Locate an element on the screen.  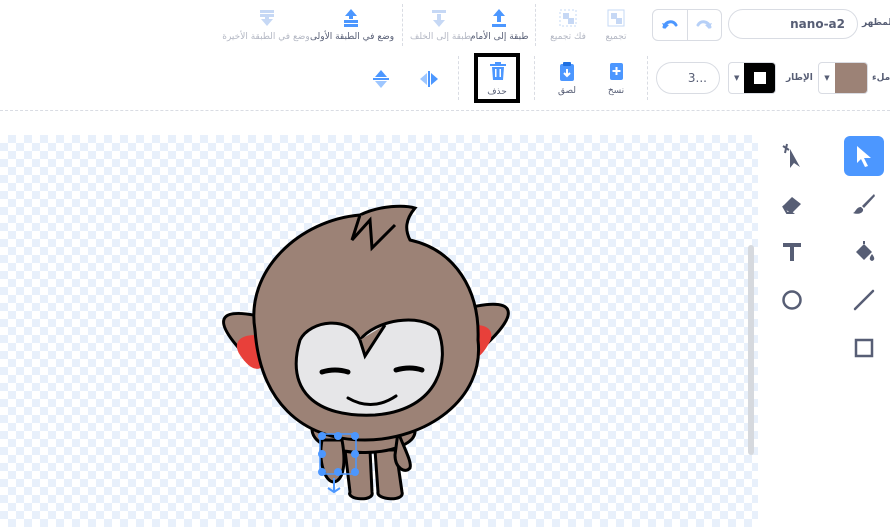
fill-tool is located at coordinates (864, 252).